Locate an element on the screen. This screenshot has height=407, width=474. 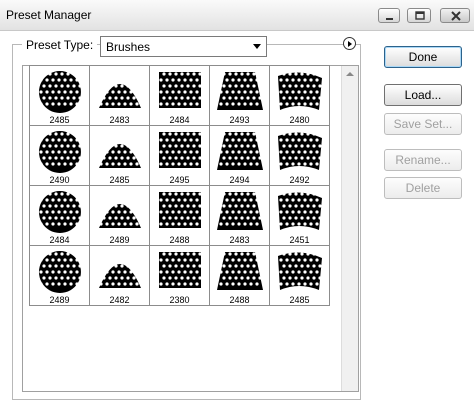
bulged-dot-grid-brush-icon is located at coordinates (180, 210).